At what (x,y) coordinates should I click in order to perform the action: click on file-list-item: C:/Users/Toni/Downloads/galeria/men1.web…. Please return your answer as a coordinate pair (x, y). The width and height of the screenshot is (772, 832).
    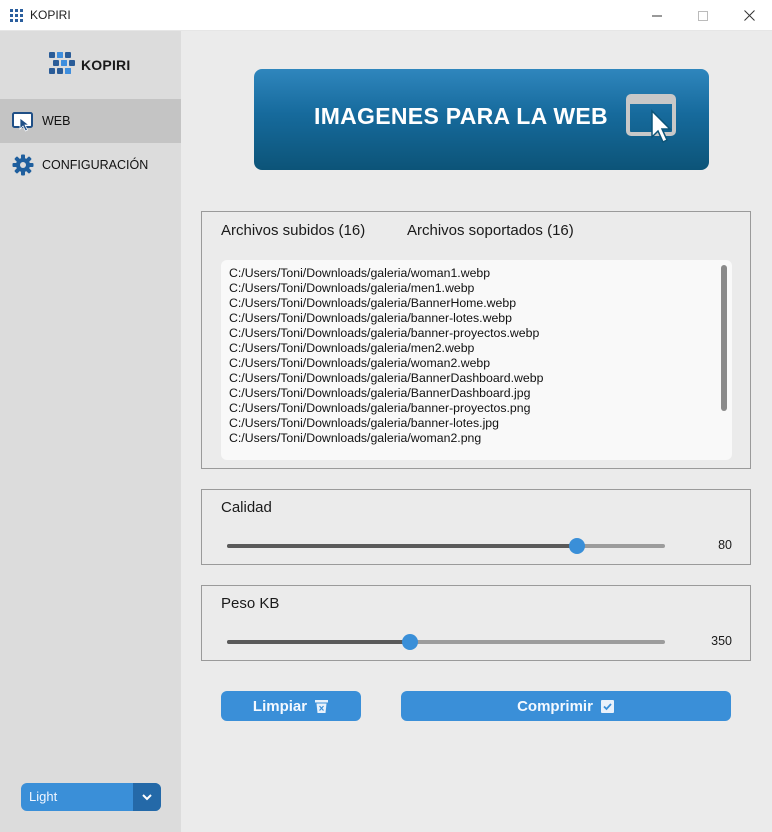
    Looking at the image, I should click on (352, 288).